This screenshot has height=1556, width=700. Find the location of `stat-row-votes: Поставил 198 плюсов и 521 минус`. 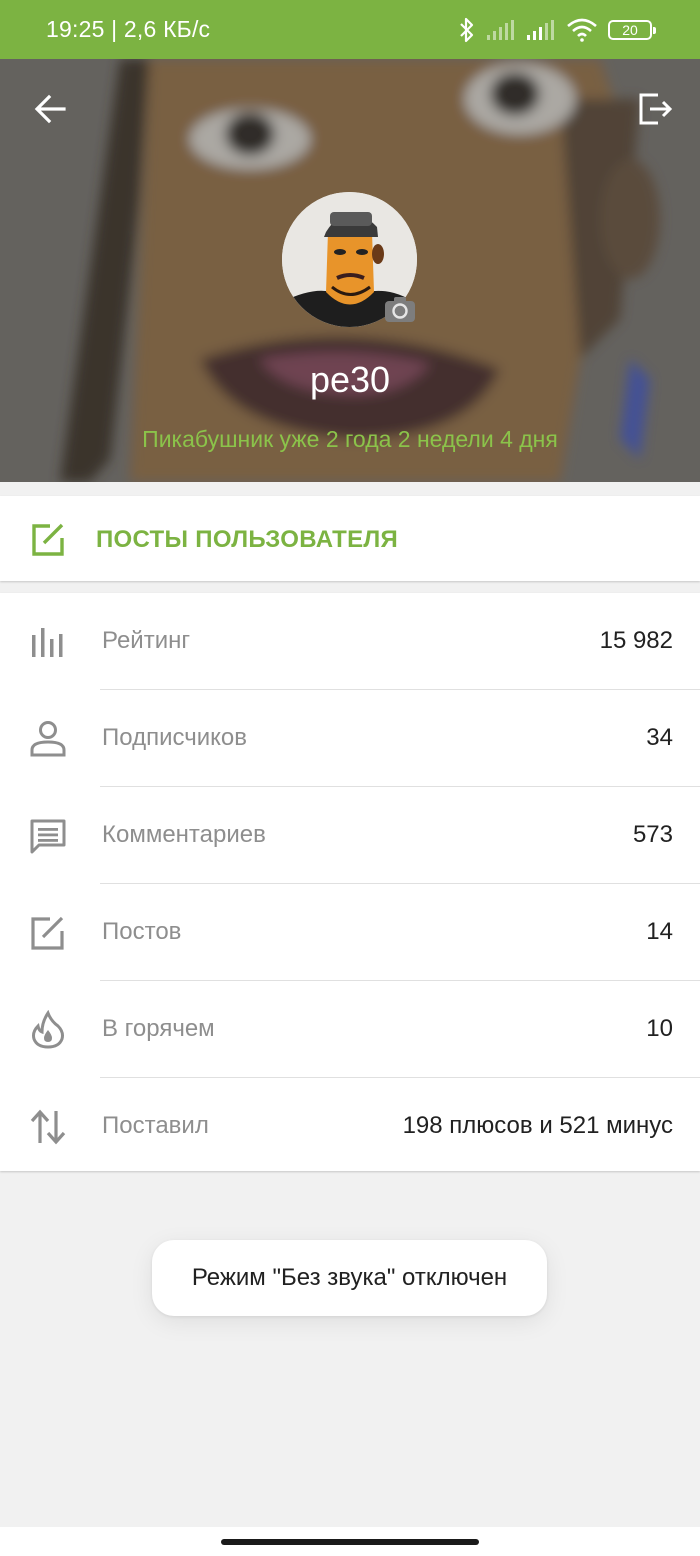

stat-row-votes: Поставил 198 плюсов и 521 минус is located at coordinates (350, 1126).